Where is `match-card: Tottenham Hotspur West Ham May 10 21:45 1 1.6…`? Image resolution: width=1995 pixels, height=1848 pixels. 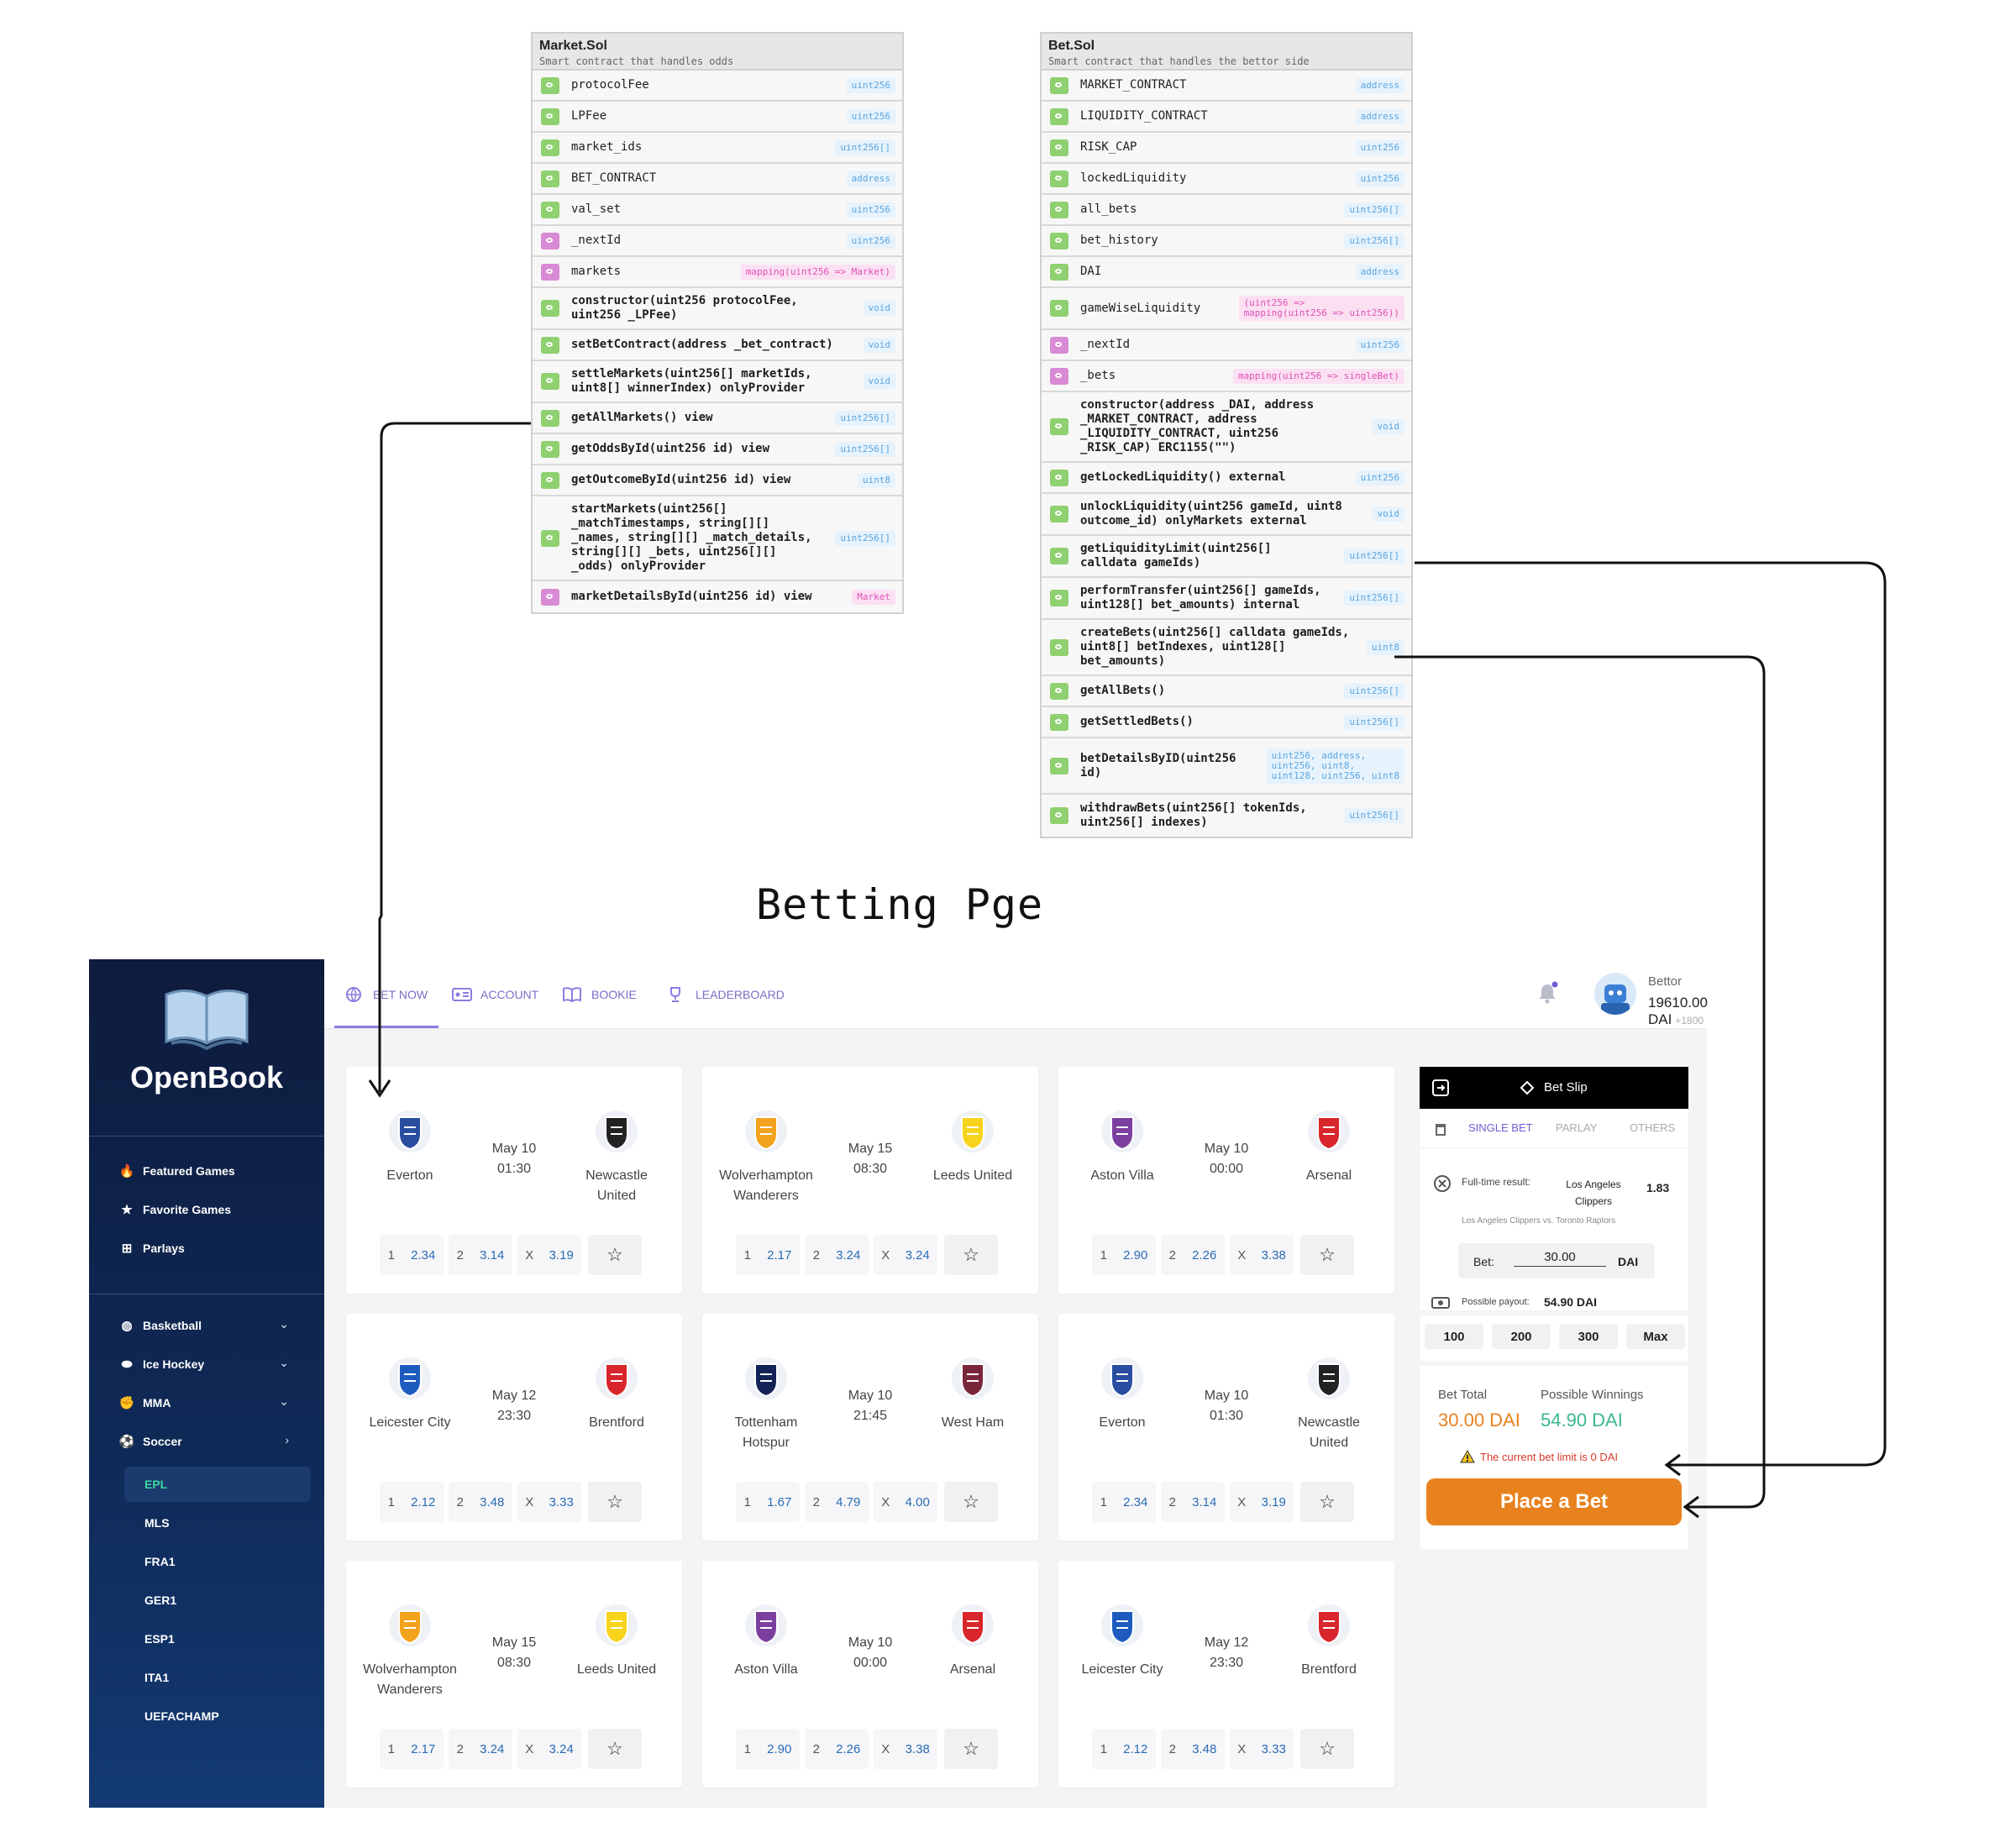
match-card: Tottenham Hotspur West Ham May 10 21:45 1 1.6… is located at coordinates (870, 1427).